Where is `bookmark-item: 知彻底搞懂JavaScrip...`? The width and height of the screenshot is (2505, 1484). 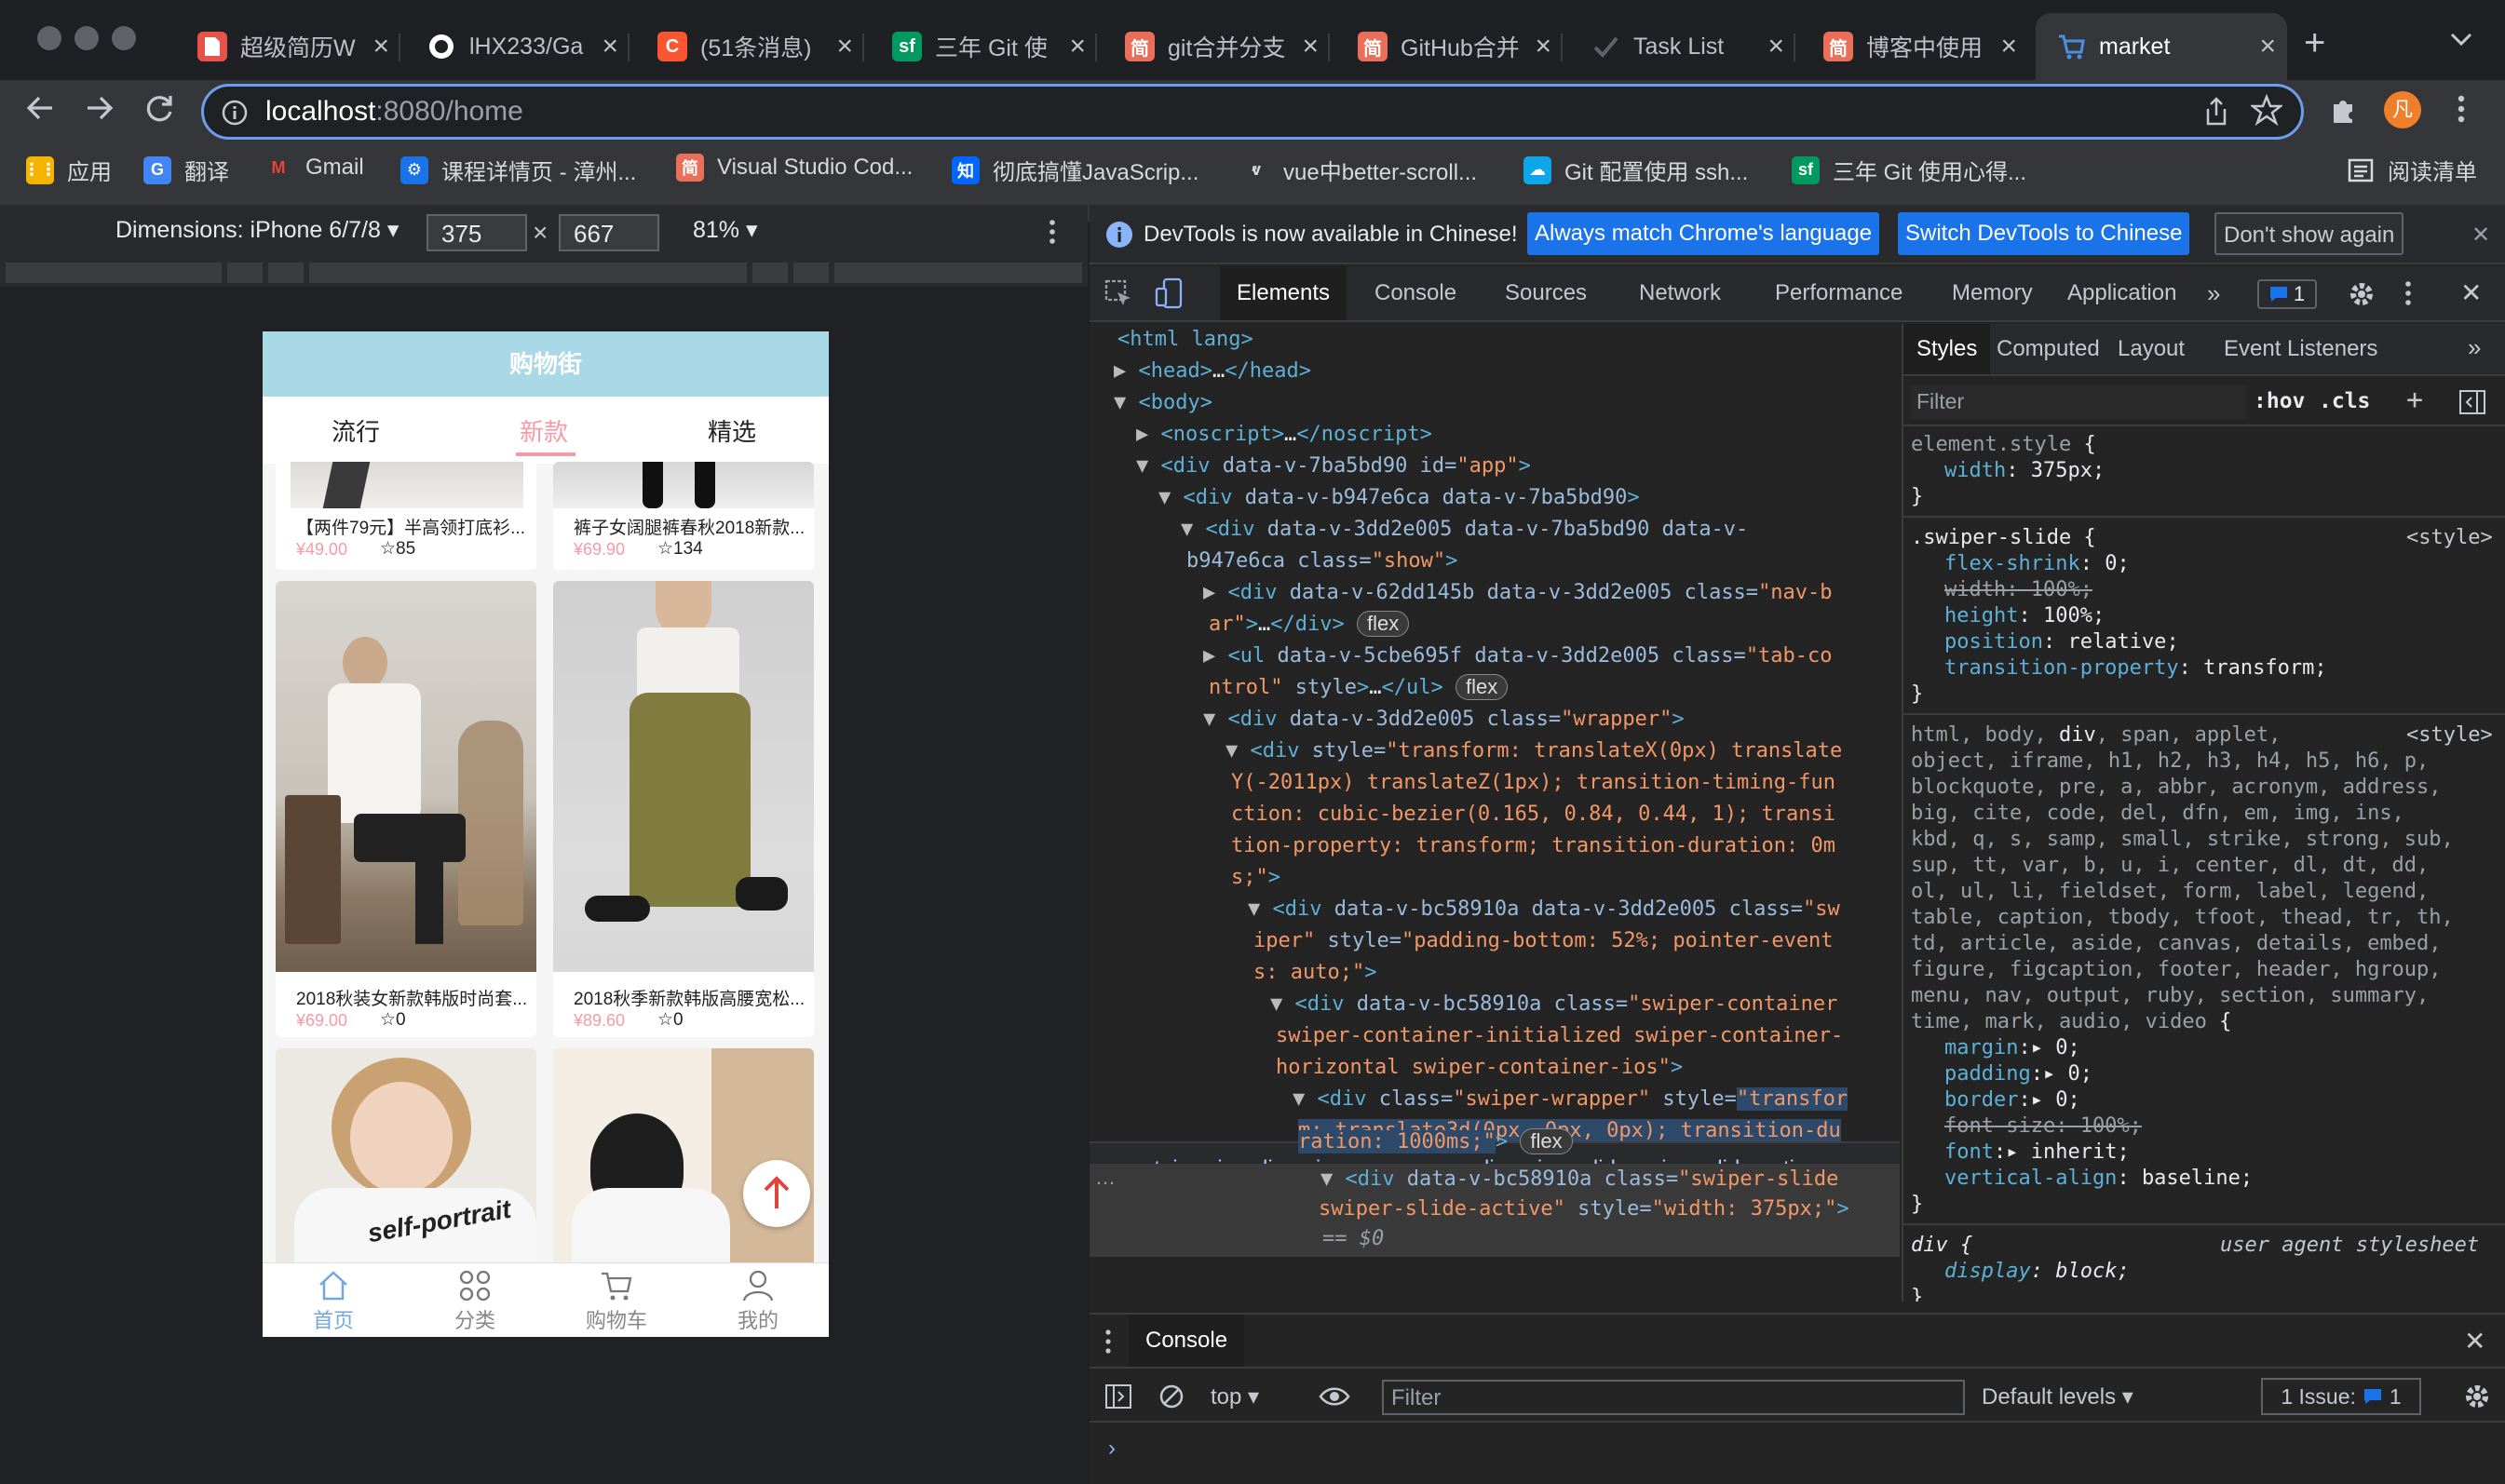
bookmark-item: 知彻底搞懂JavaScrip... is located at coordinates (1075, 170).